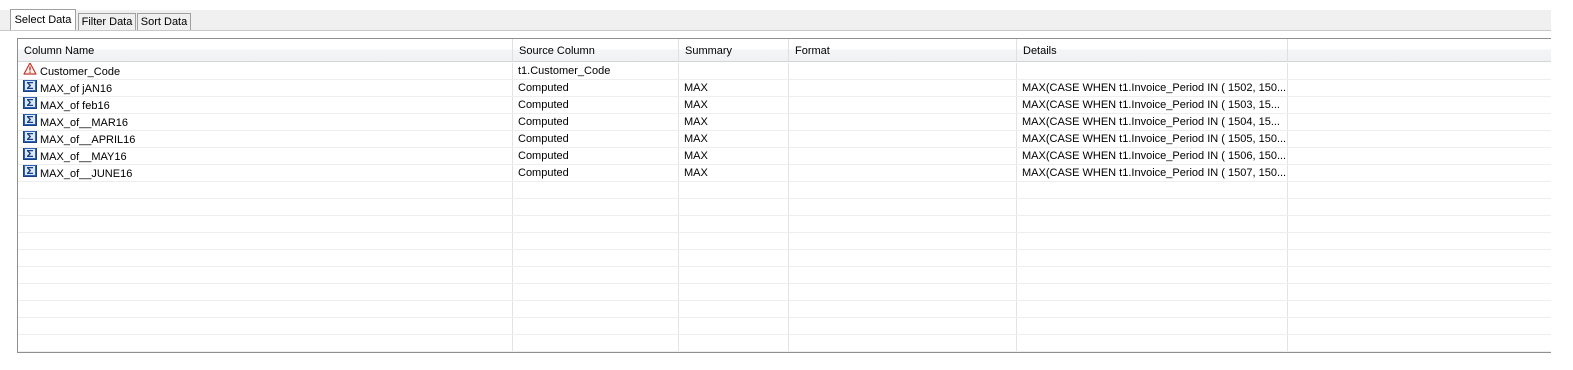 This screenshot has width=1573, height=370. Describe the element at coordinates (265, 50) in the screenshot. I see `column-header-column-name: Column Name` at that location.